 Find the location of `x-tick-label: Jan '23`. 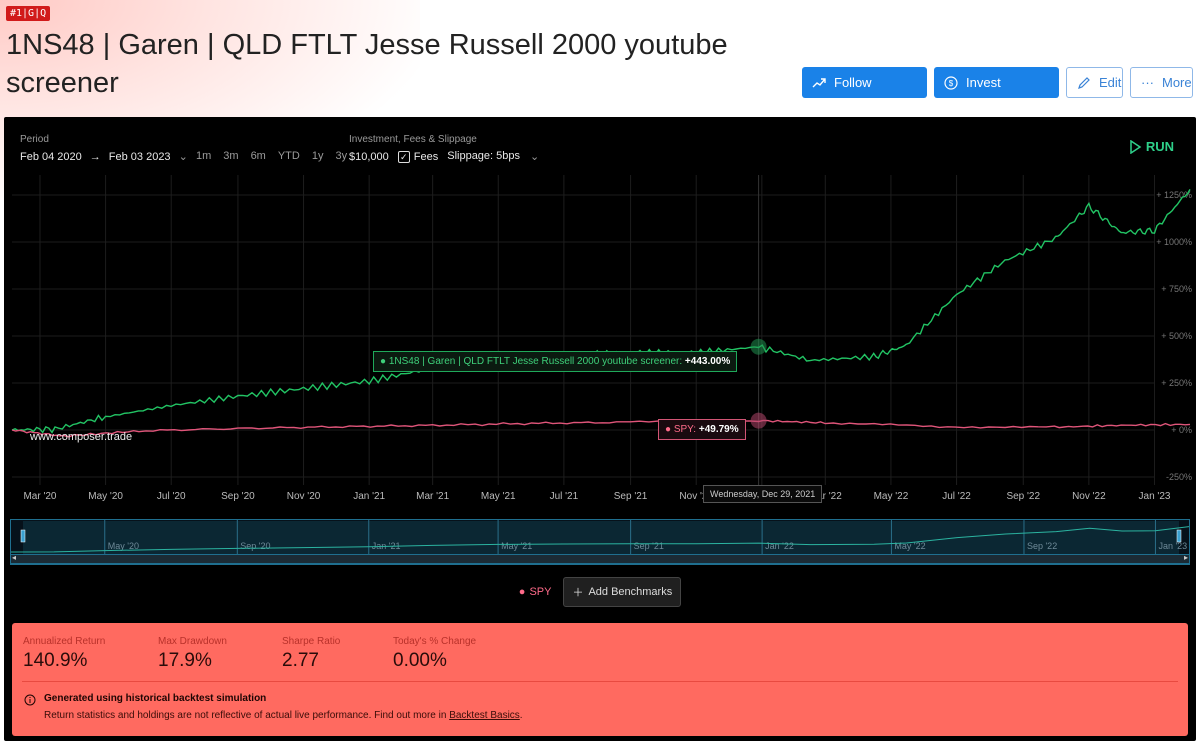

x-tick-label: Jan '23 is located at coordinates (1155, 496).